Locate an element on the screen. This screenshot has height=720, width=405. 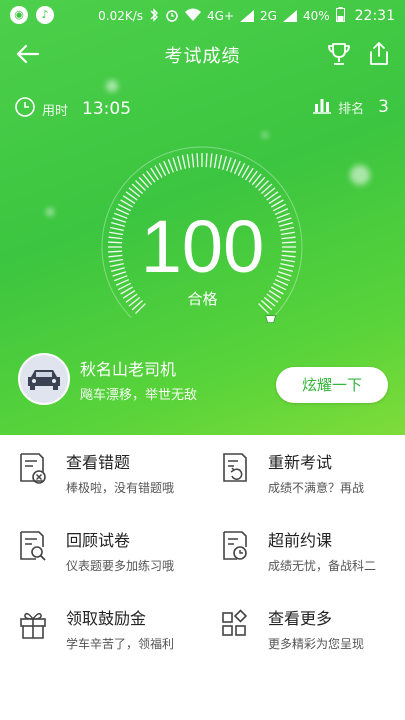
more-apps-icon is located at coordinates (235, 624).